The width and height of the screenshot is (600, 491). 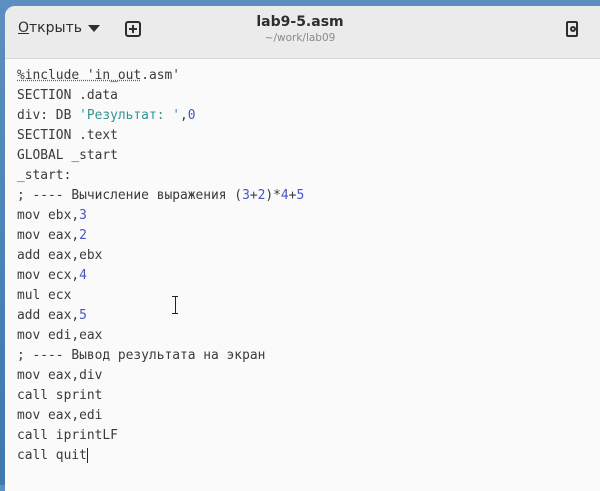 What do you see at coordinates (52, 455) in the screenshot?
I see `code-token: call quit` at bounding box center [52, 455].